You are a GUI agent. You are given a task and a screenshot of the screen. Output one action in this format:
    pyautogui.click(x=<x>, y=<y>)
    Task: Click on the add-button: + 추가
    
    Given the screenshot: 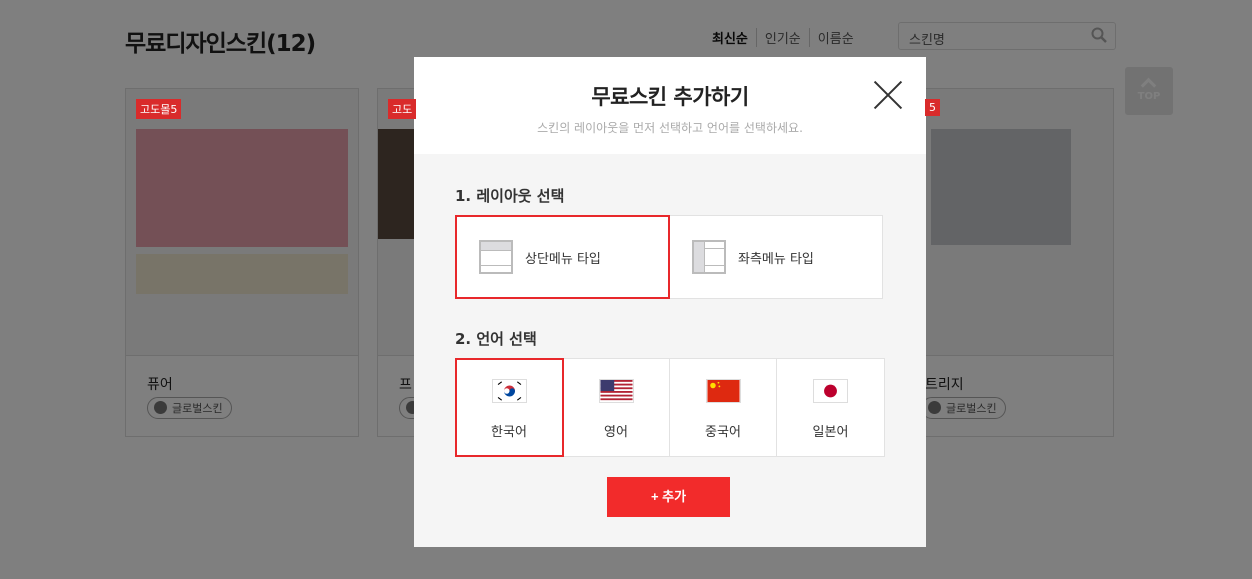 What is the action you would take?
    pyautogui.click(x=668, y=497)
    